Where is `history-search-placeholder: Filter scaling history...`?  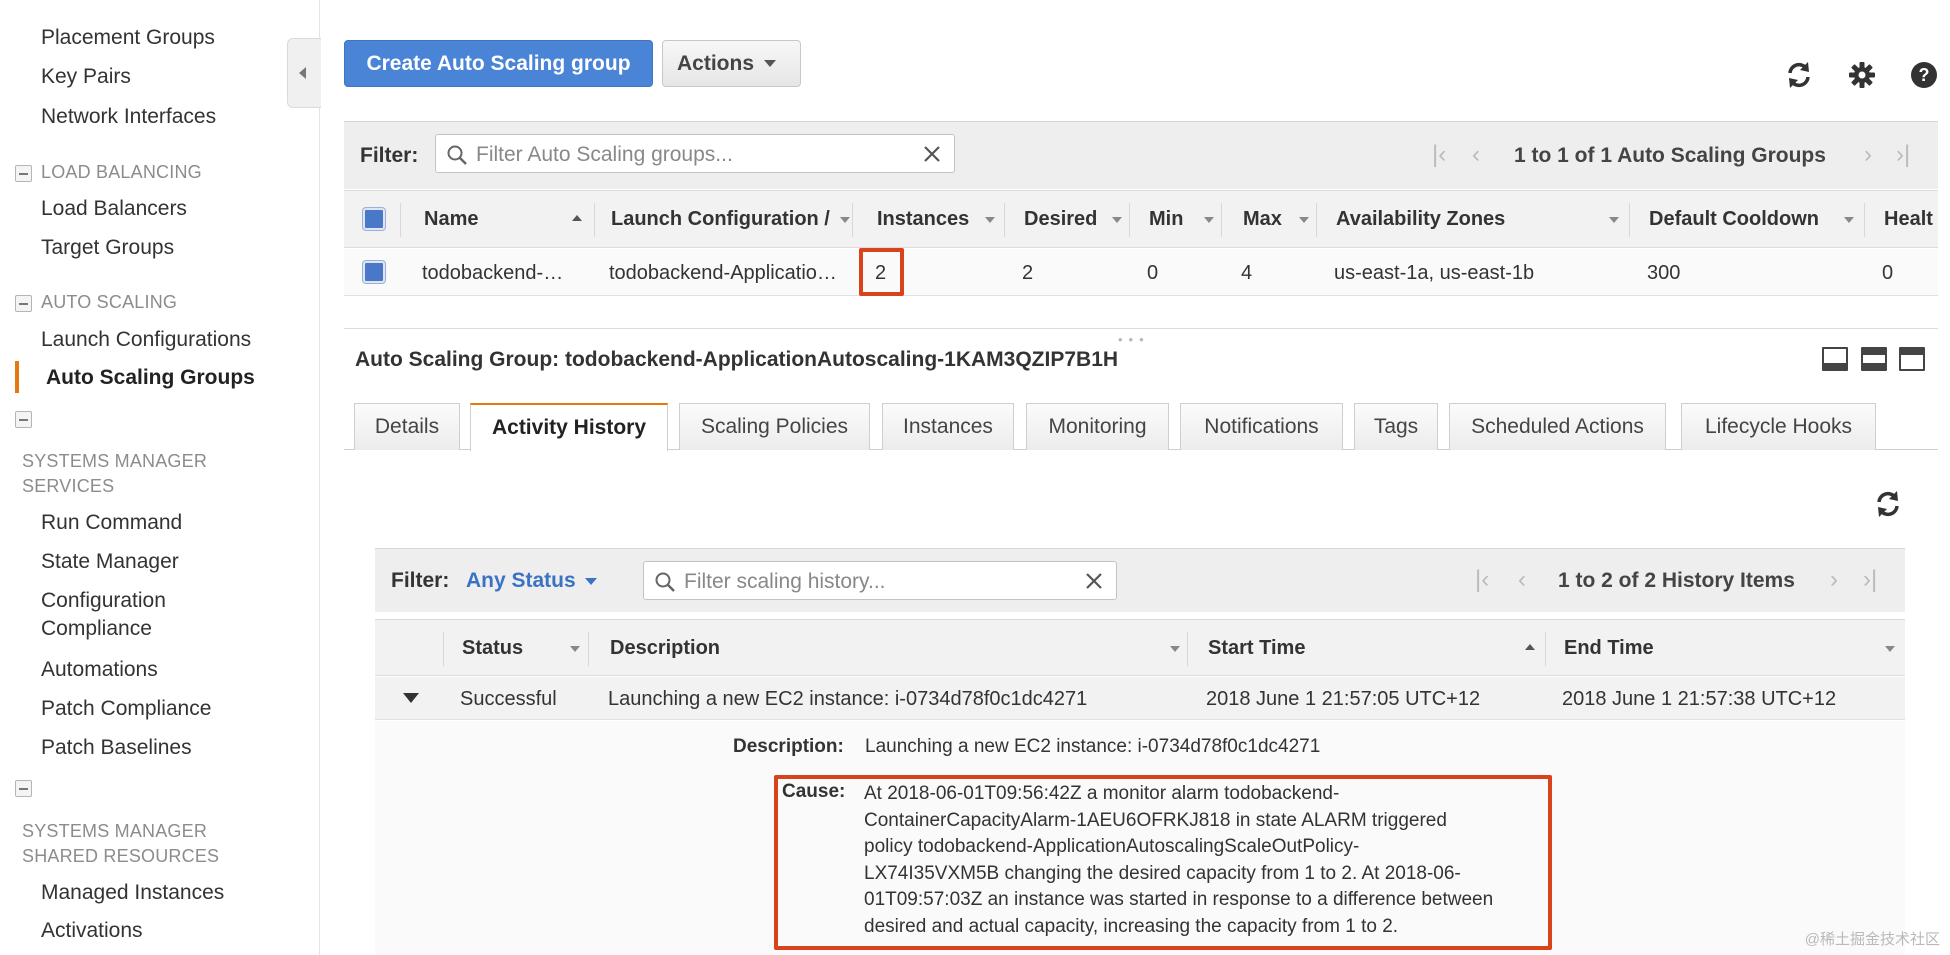
history-search-placeholder: Filter scaling history... is located at coordinates (785, 581).